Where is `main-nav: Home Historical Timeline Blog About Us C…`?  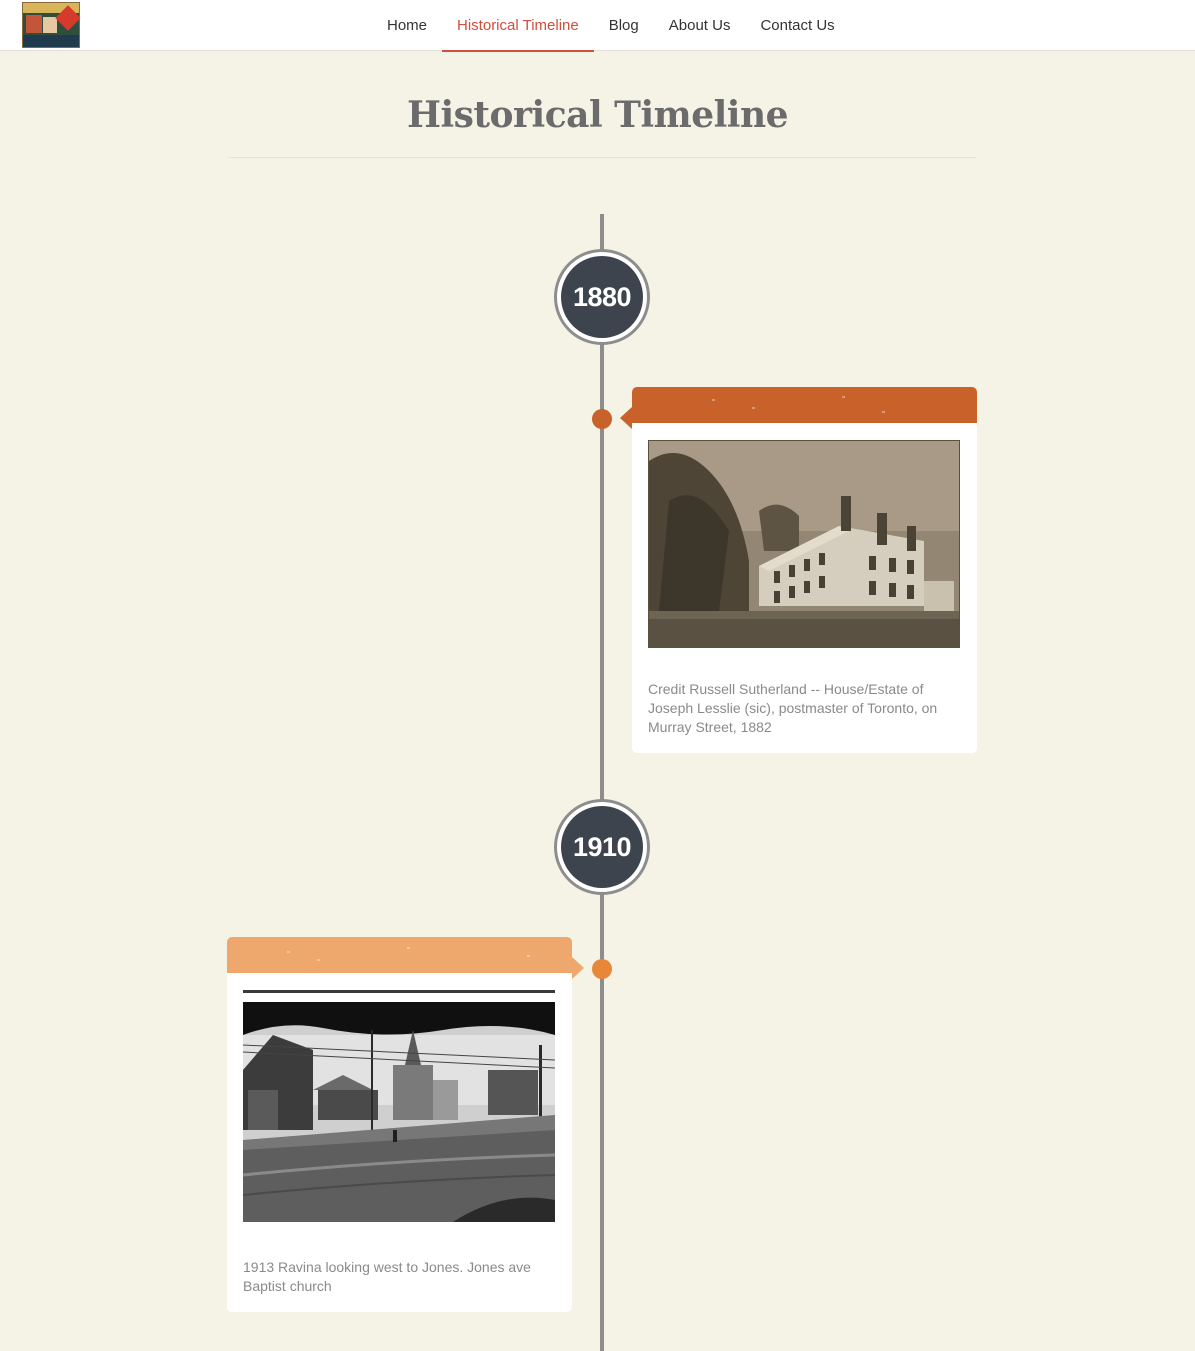 main-nav: Home Historical Timeline Blog About Us C… is located at coordinates (611, 26).